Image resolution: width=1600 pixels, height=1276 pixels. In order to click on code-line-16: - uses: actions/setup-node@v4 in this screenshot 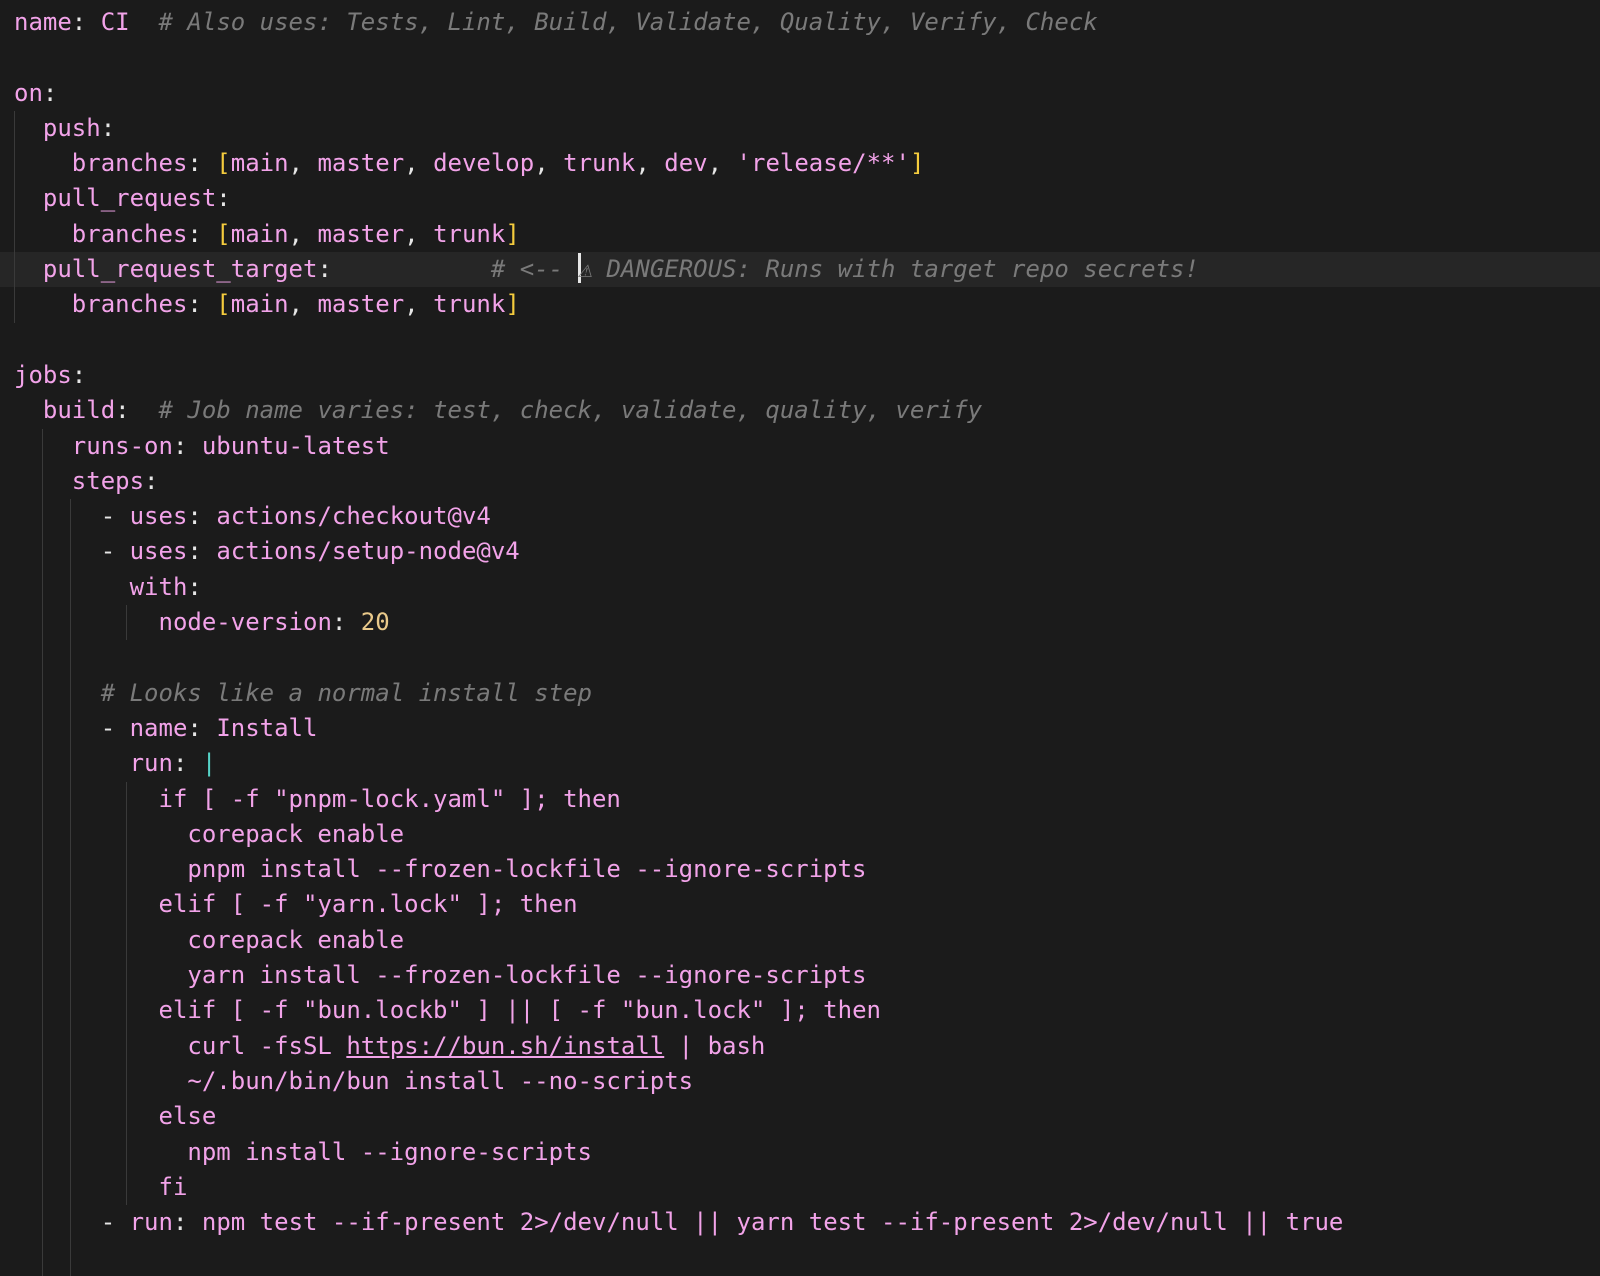, I will do `click(800, 552)`.